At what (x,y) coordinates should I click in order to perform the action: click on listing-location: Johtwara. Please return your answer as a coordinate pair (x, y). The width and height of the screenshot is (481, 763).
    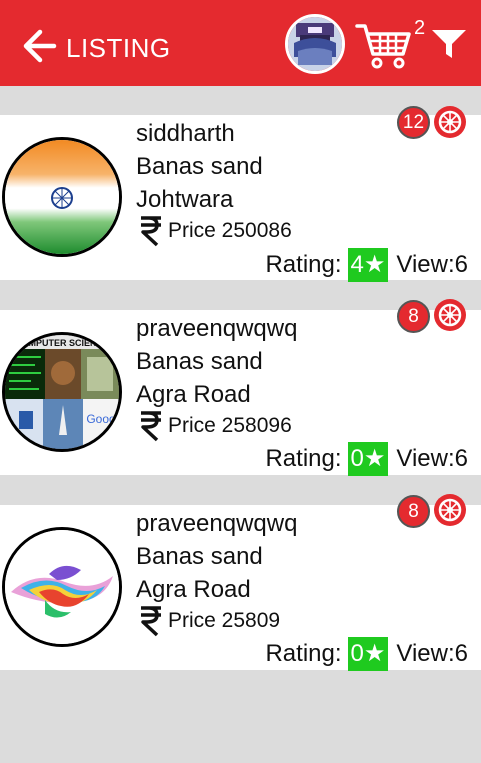
    Looking at the image, I should click on (185, 199).